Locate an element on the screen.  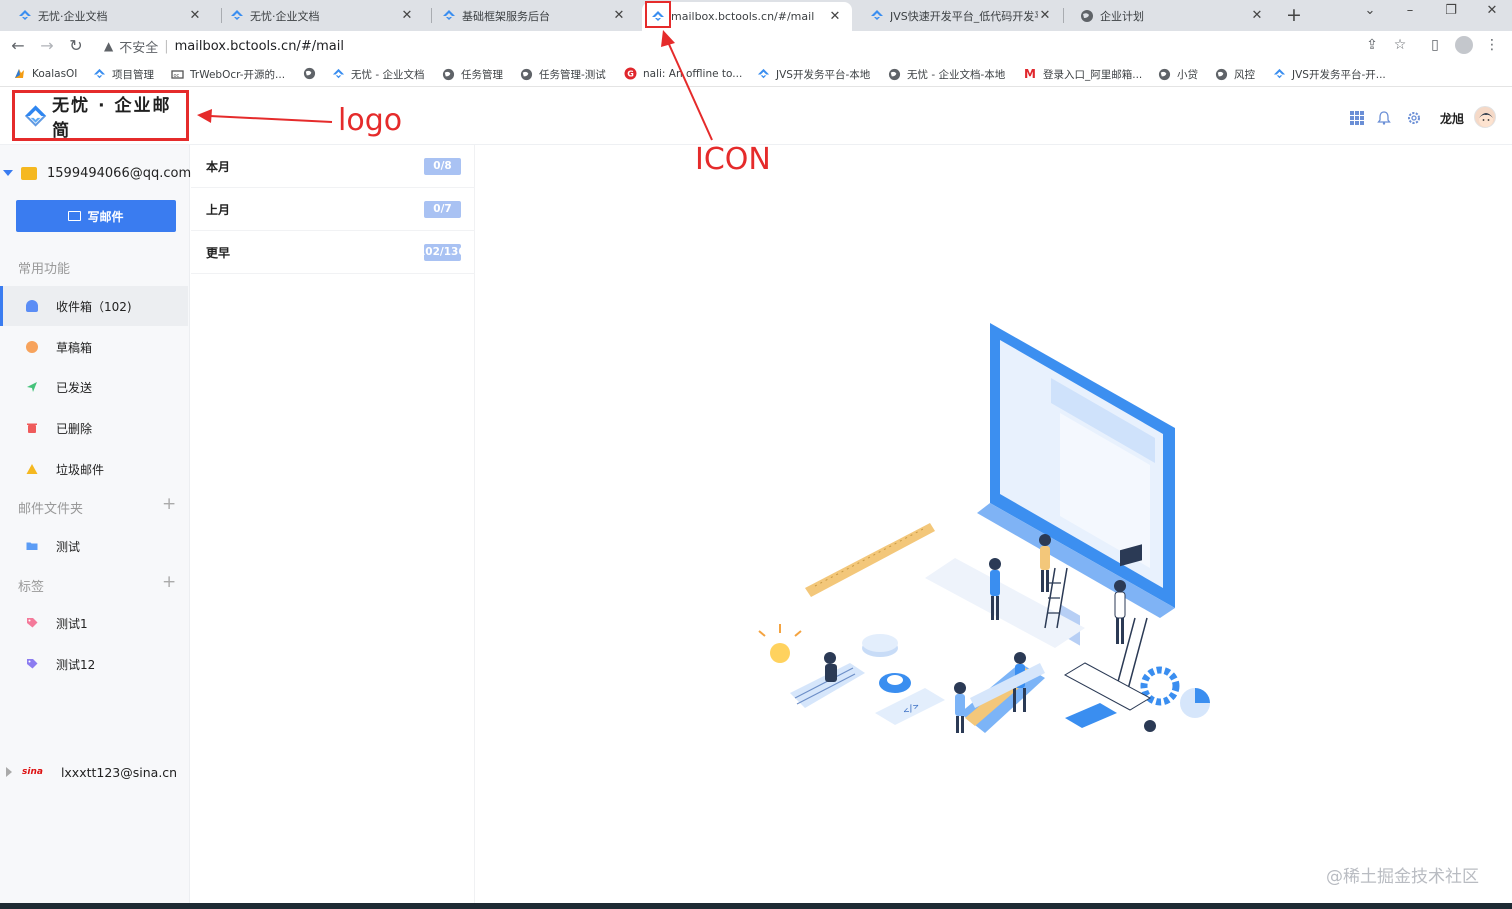
sidebar-item-tag: 测试12 is located at coordinates (94, 664).